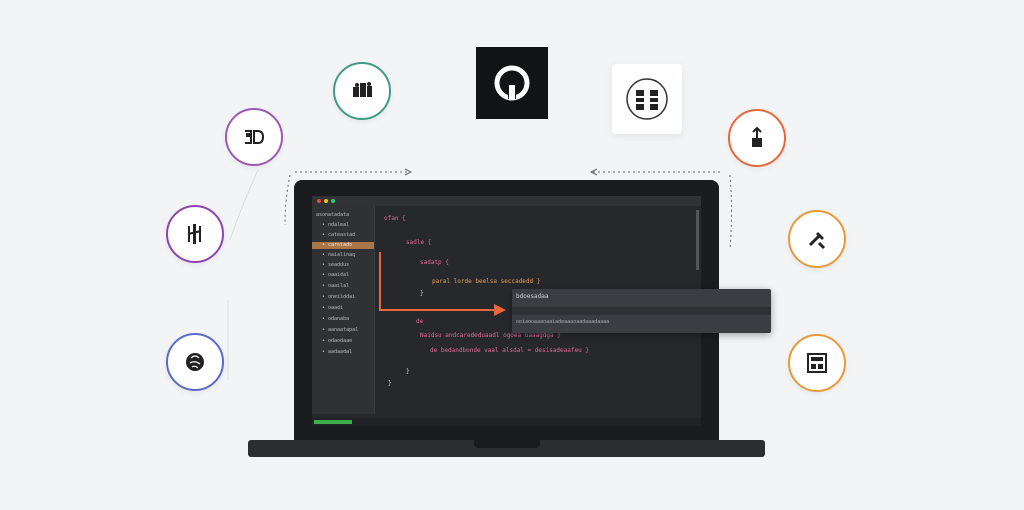  I want to click on status-indicator, so click(333, 422).